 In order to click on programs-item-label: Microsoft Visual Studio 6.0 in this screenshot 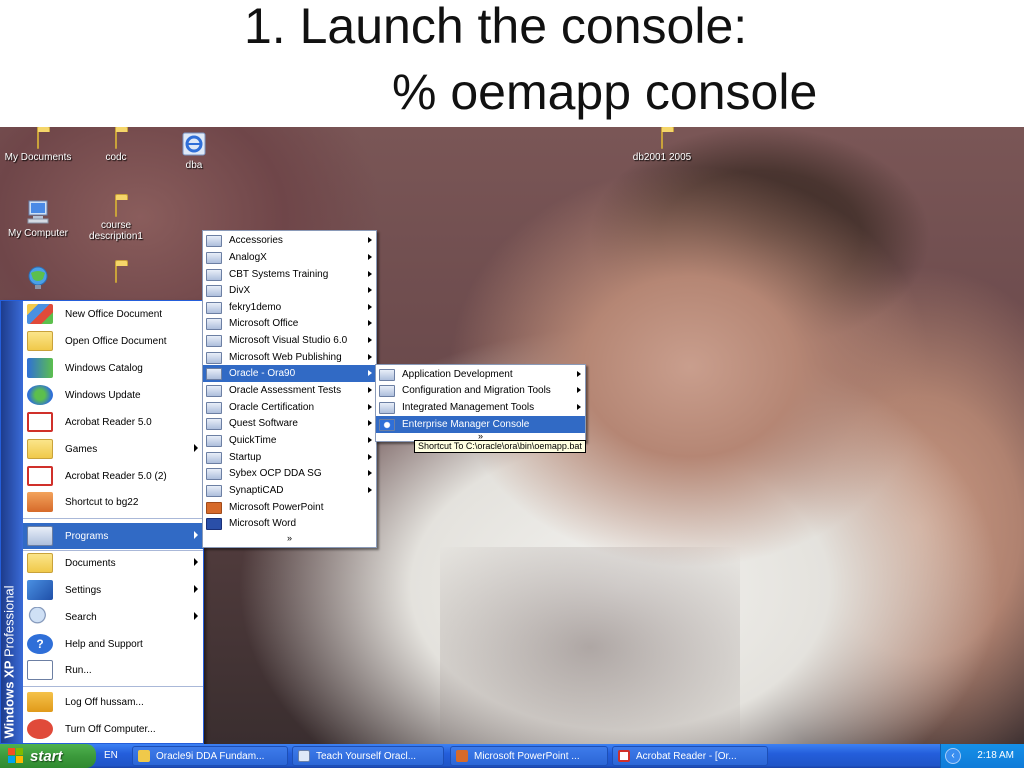, I will do `click(288, 340)`.